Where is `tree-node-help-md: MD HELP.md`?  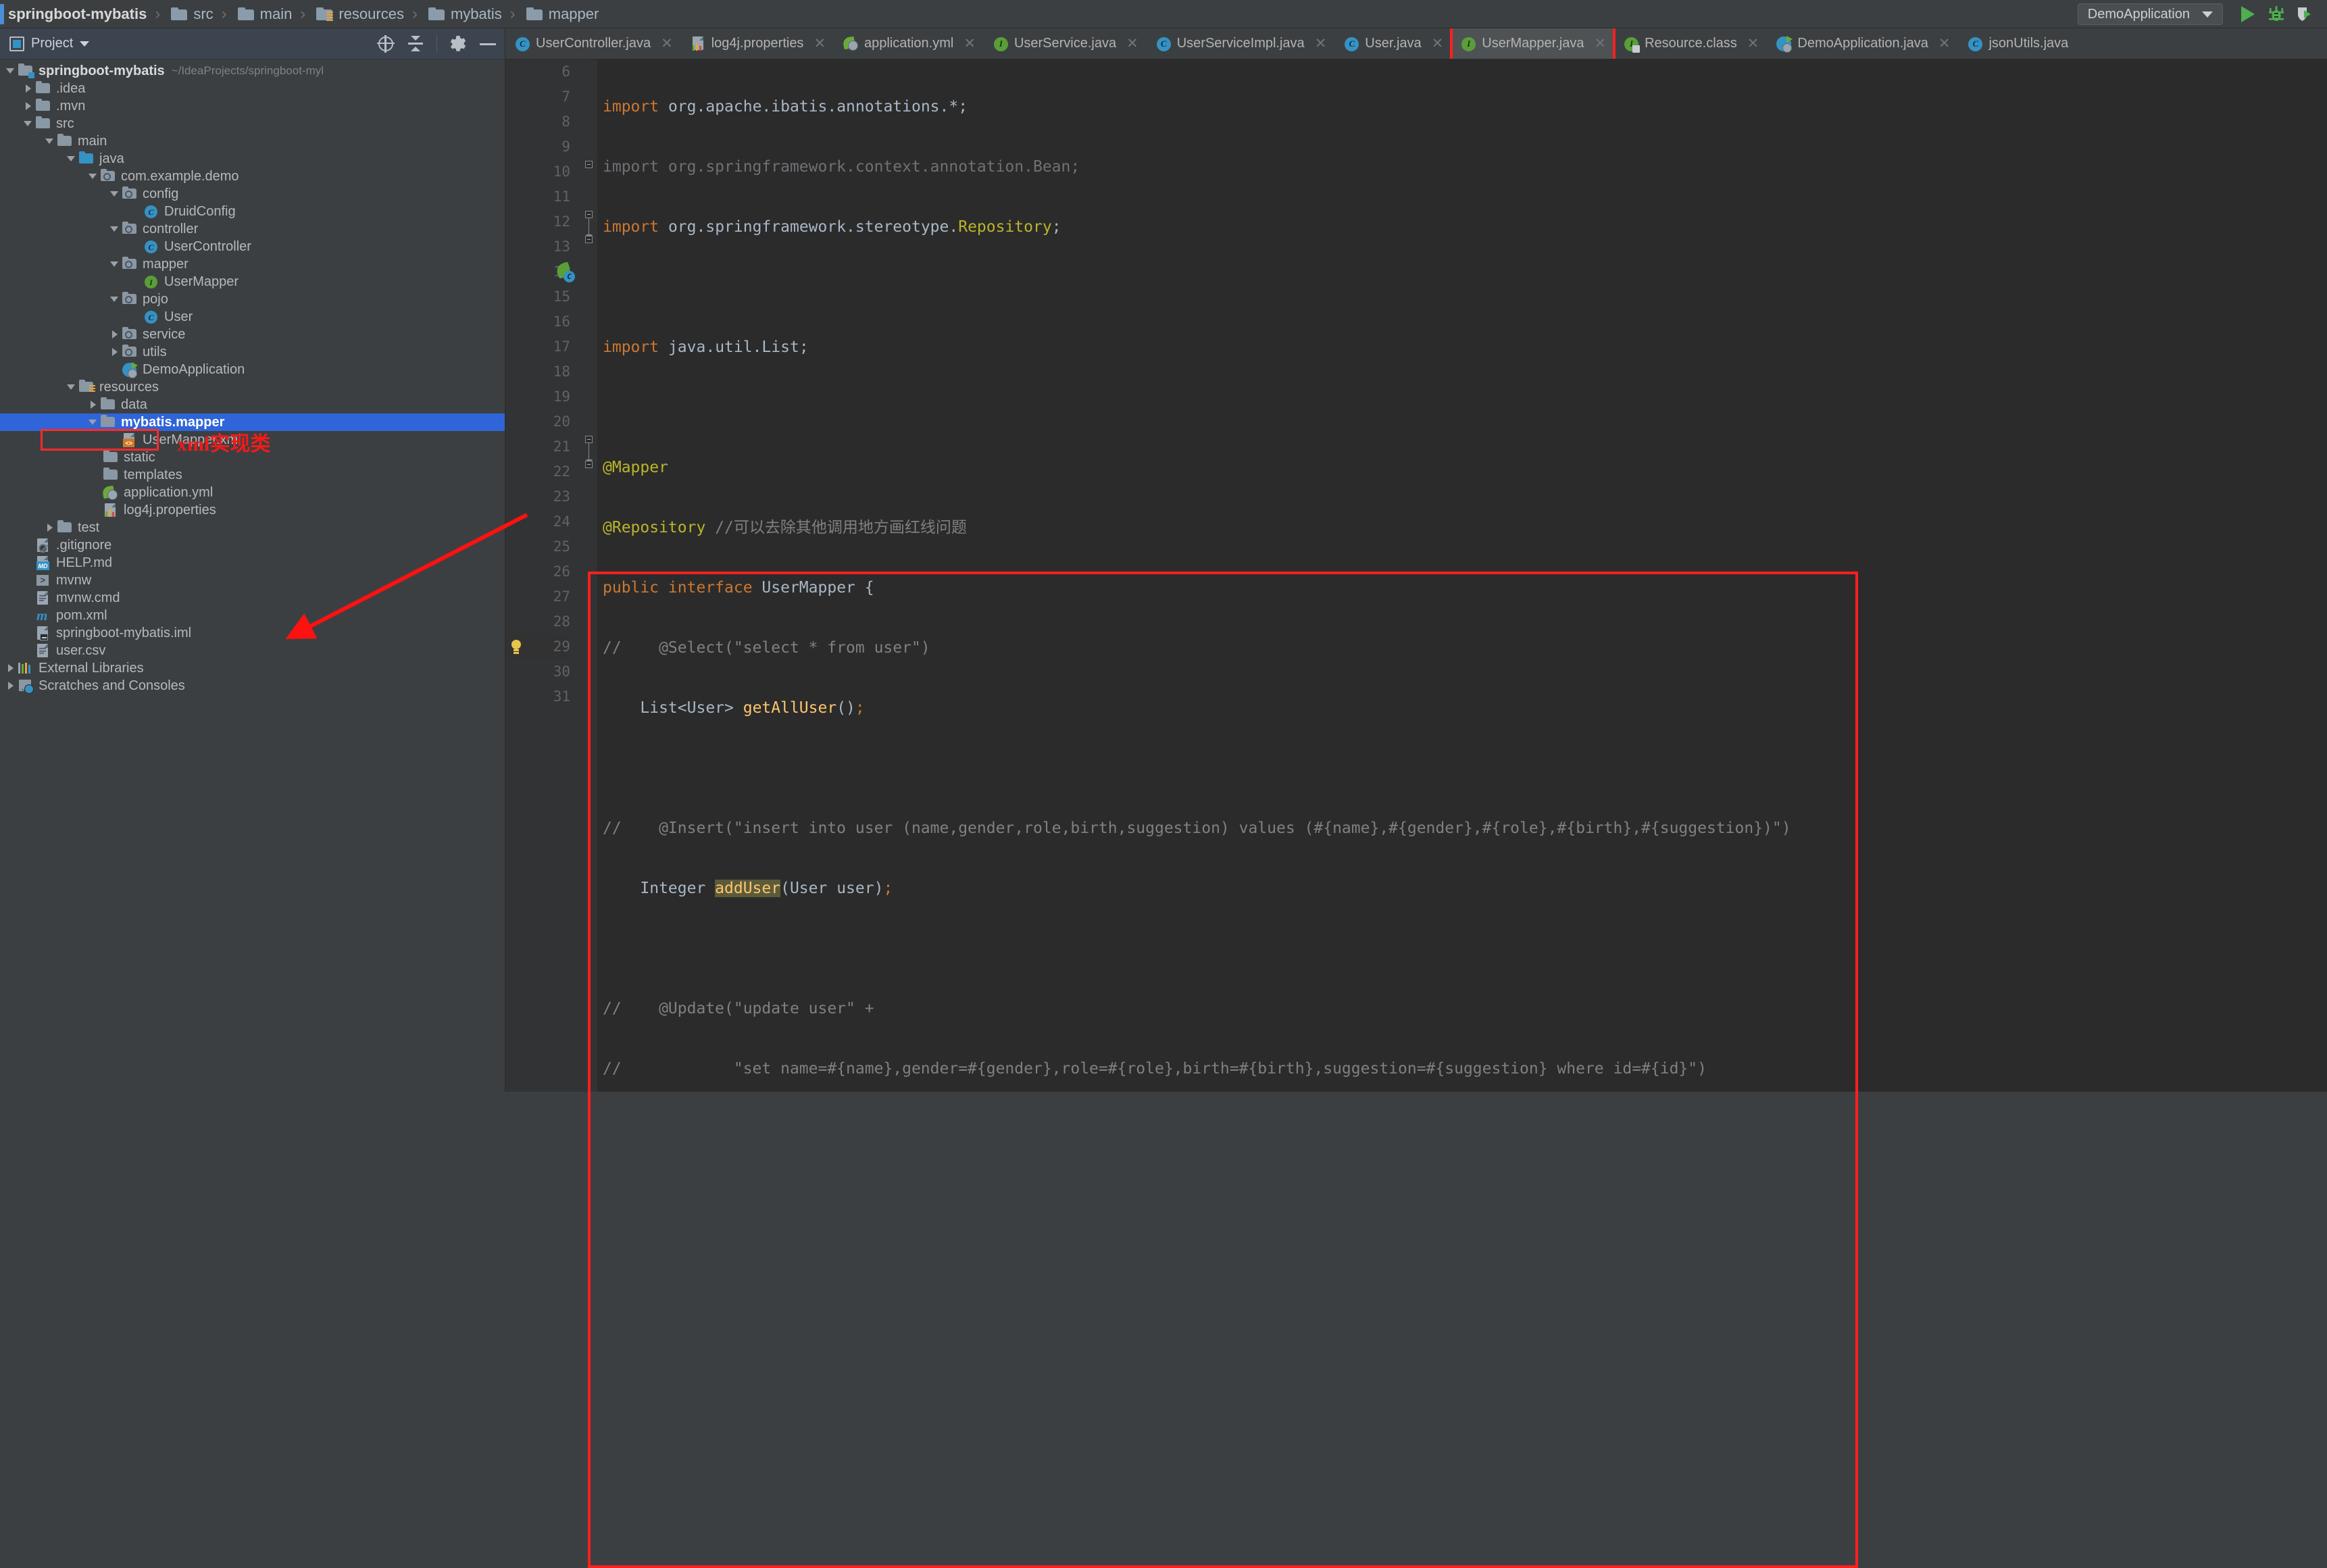
tree-node-help-md: MD HELP.md is located at coordinates (252, 563).